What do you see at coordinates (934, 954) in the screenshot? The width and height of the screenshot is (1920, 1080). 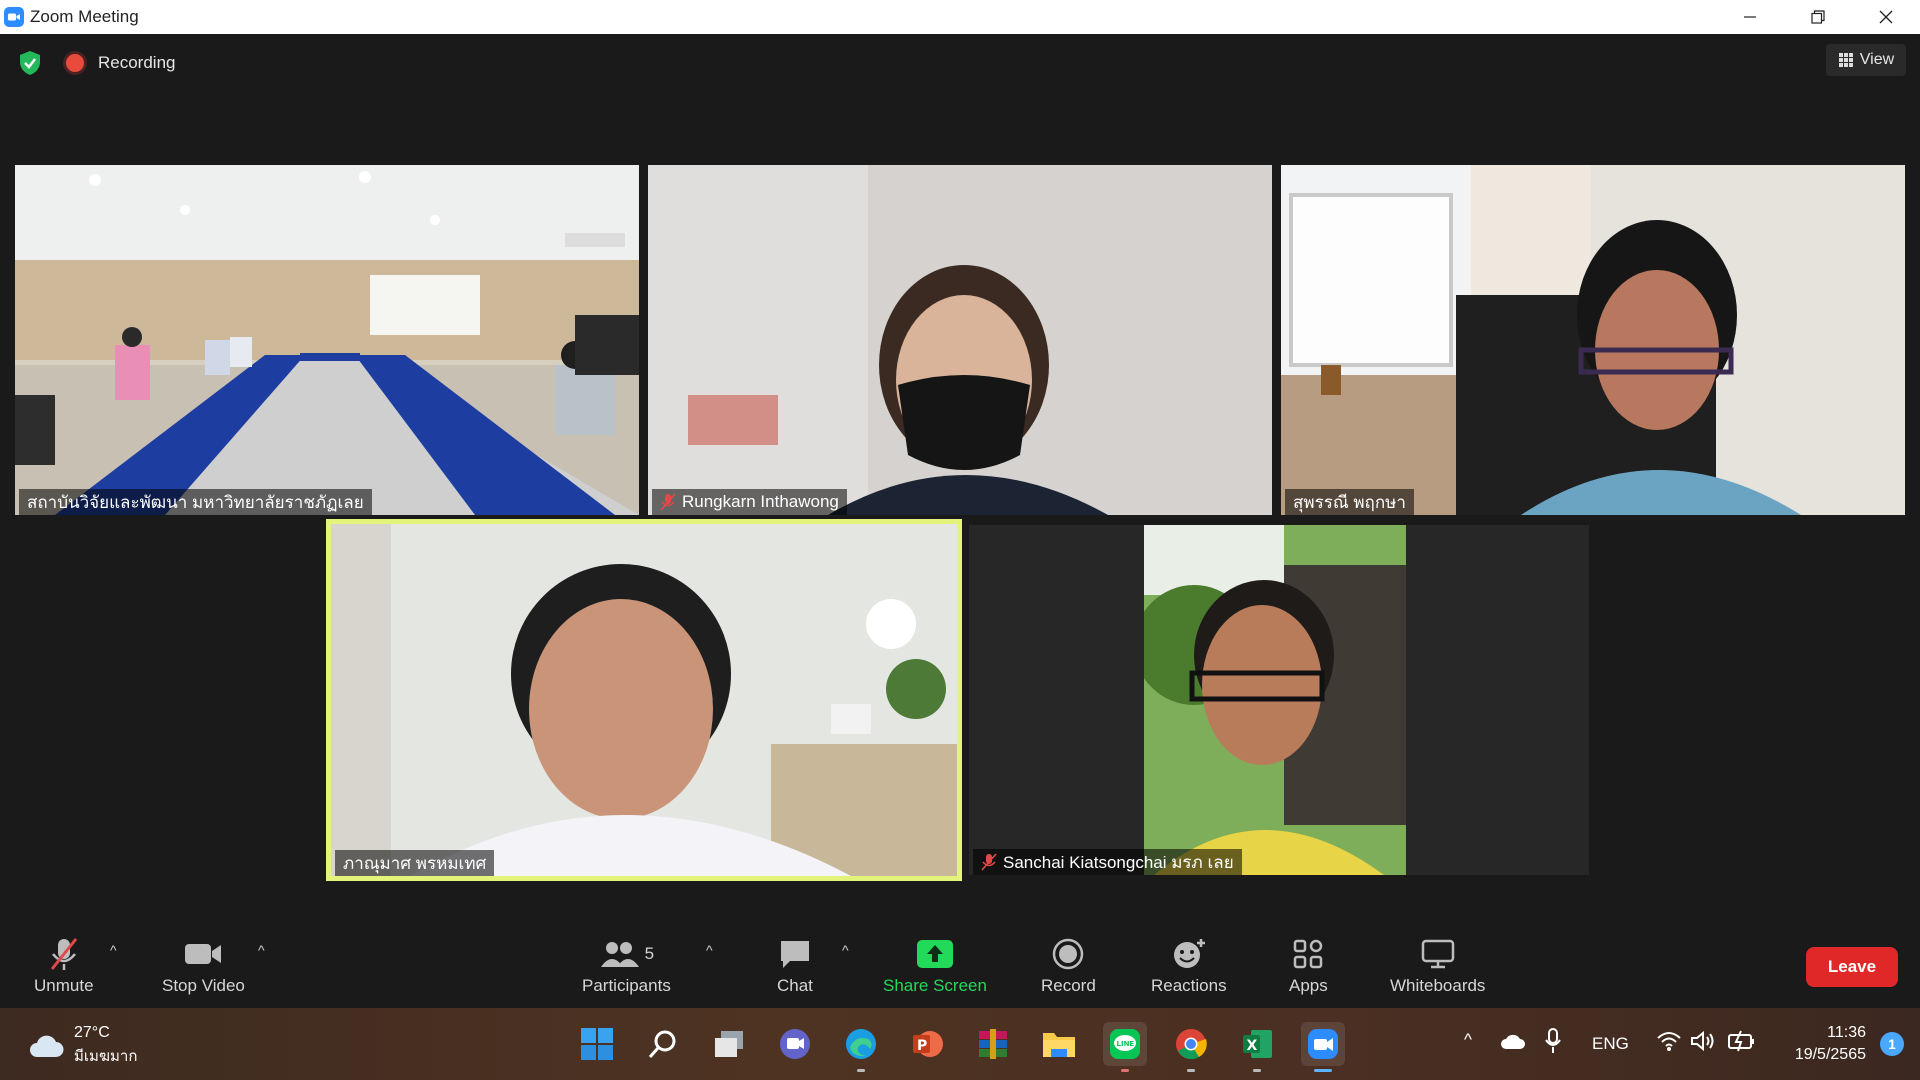 I see `share-screen-icon` at bounding box center [934, 954].